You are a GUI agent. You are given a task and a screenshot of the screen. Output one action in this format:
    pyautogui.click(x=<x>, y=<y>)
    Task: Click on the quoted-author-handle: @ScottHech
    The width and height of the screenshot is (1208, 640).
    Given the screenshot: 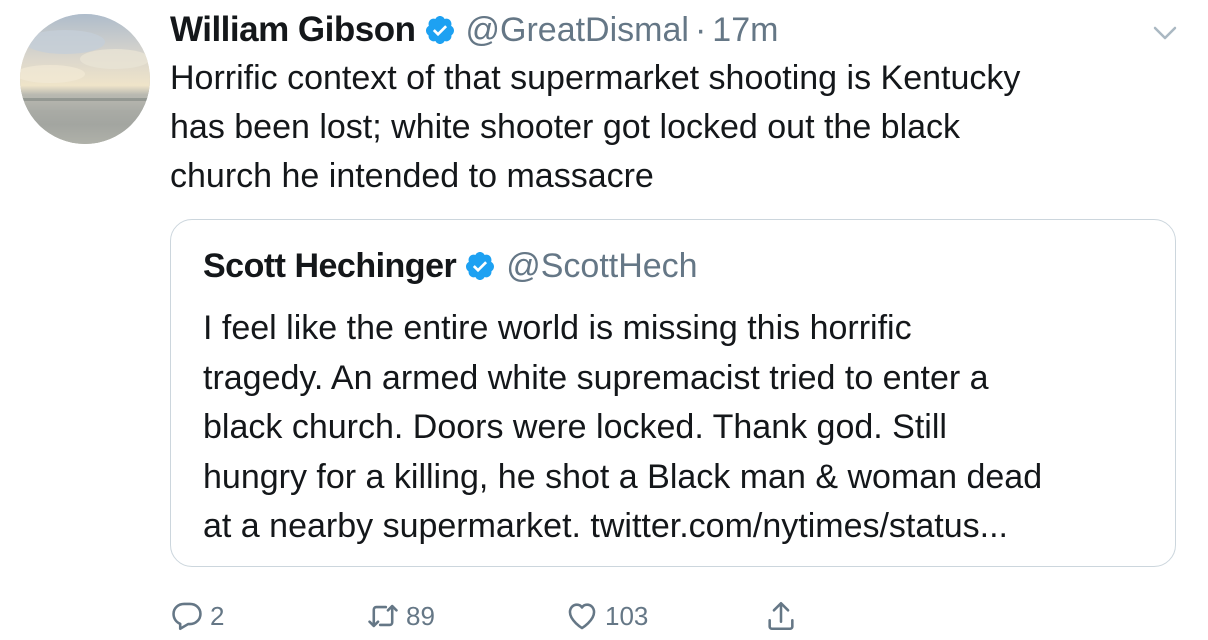 What is the action you would take?
    pyautogui.click(x=602, y=265)
    